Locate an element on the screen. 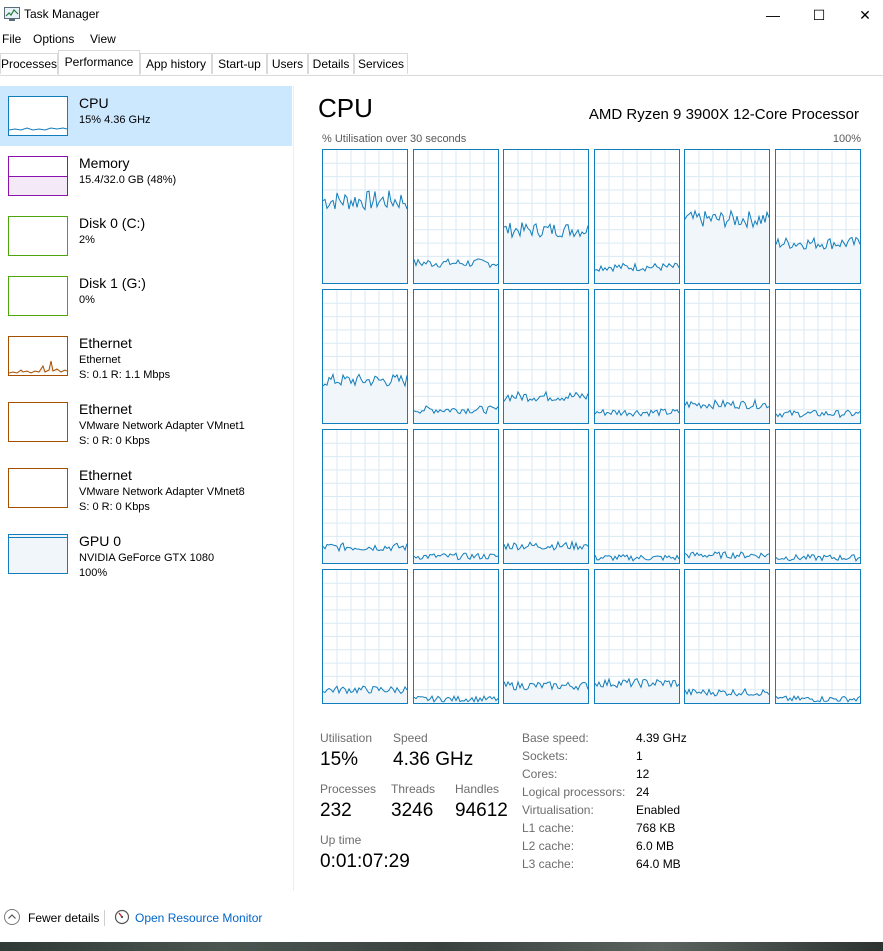 This screenshot has width=883, height=951. l2-cache-label: L2 cache: is located at coordinates (548, 846).